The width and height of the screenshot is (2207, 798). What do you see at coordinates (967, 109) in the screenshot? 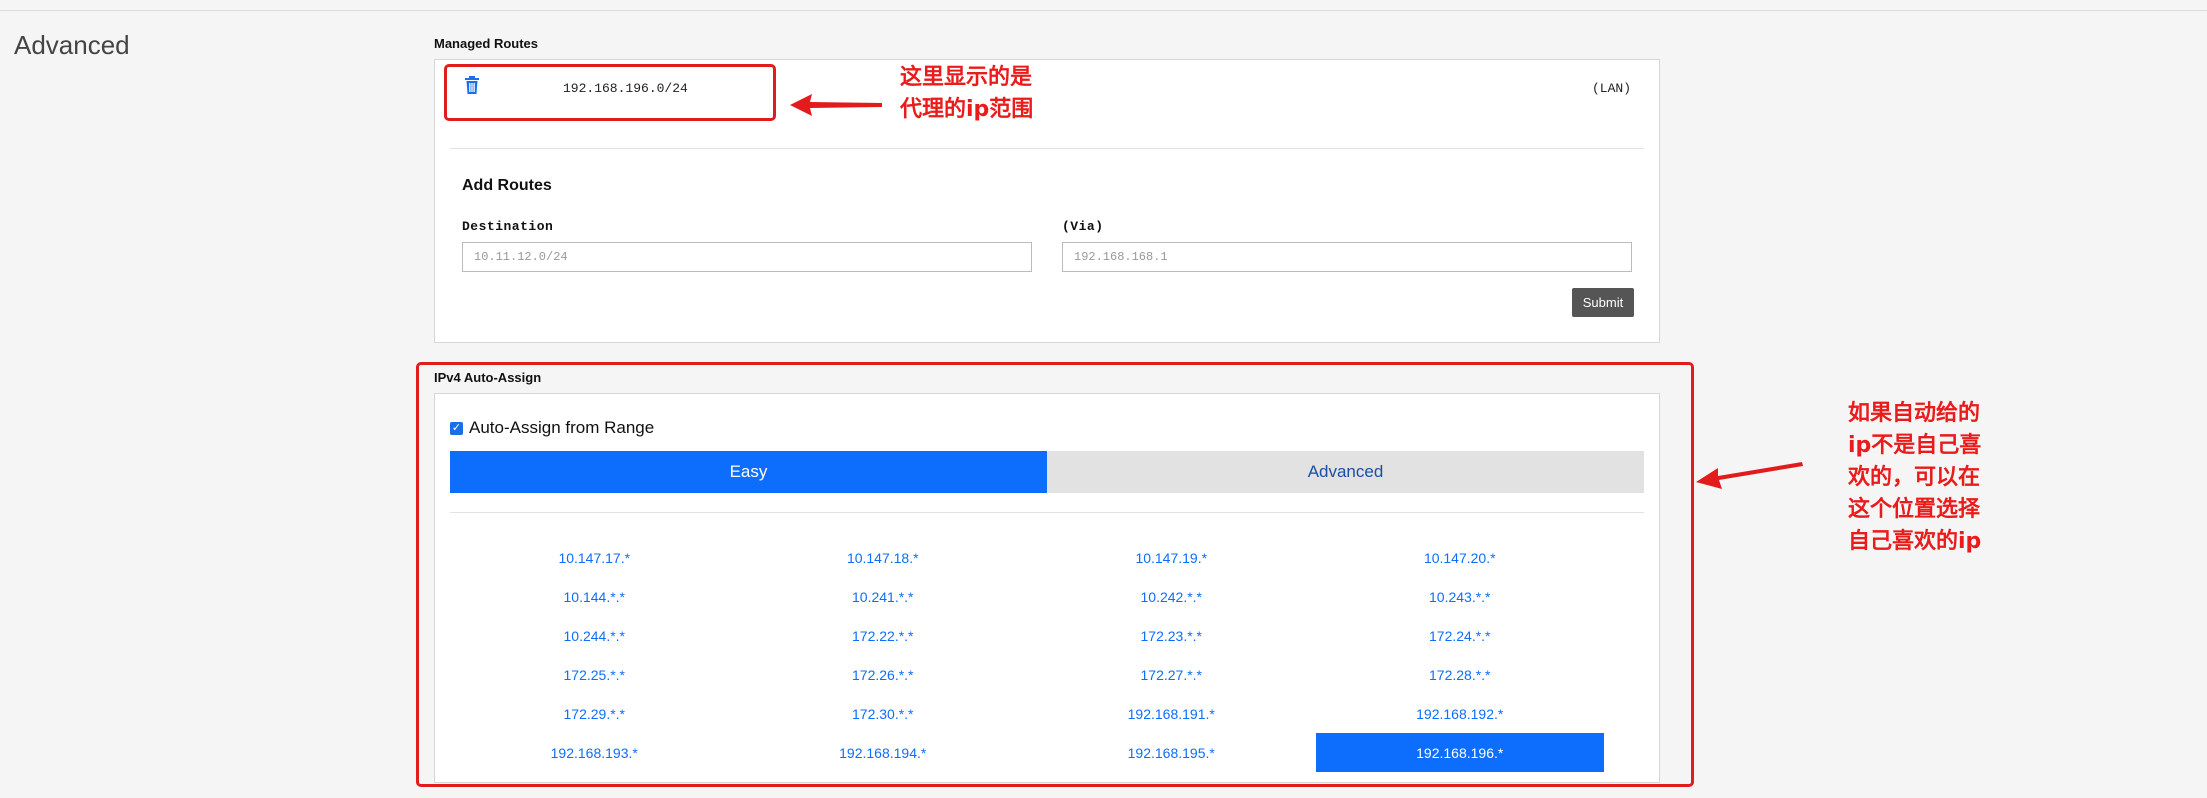
I see `note1-line: 代理的ip范围` at bounding box center [967, 109].